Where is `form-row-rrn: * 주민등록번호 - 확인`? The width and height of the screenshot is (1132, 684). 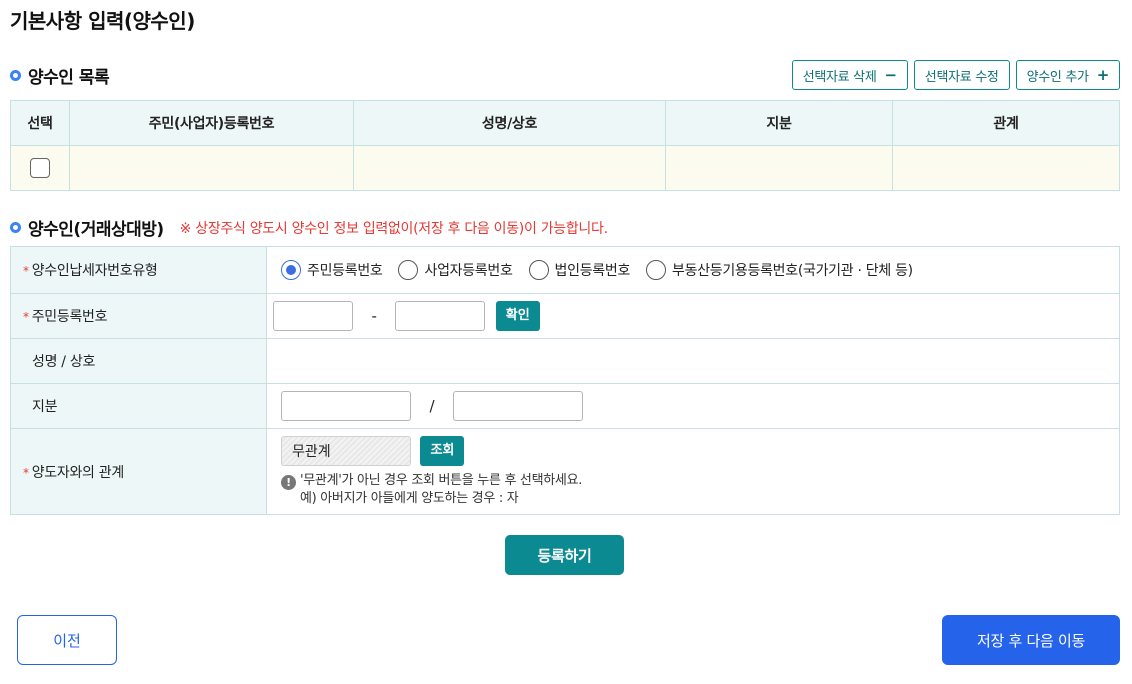 form-row-rrn: * 주민등록번호 - 확인 is located at coordinates (565, 316).